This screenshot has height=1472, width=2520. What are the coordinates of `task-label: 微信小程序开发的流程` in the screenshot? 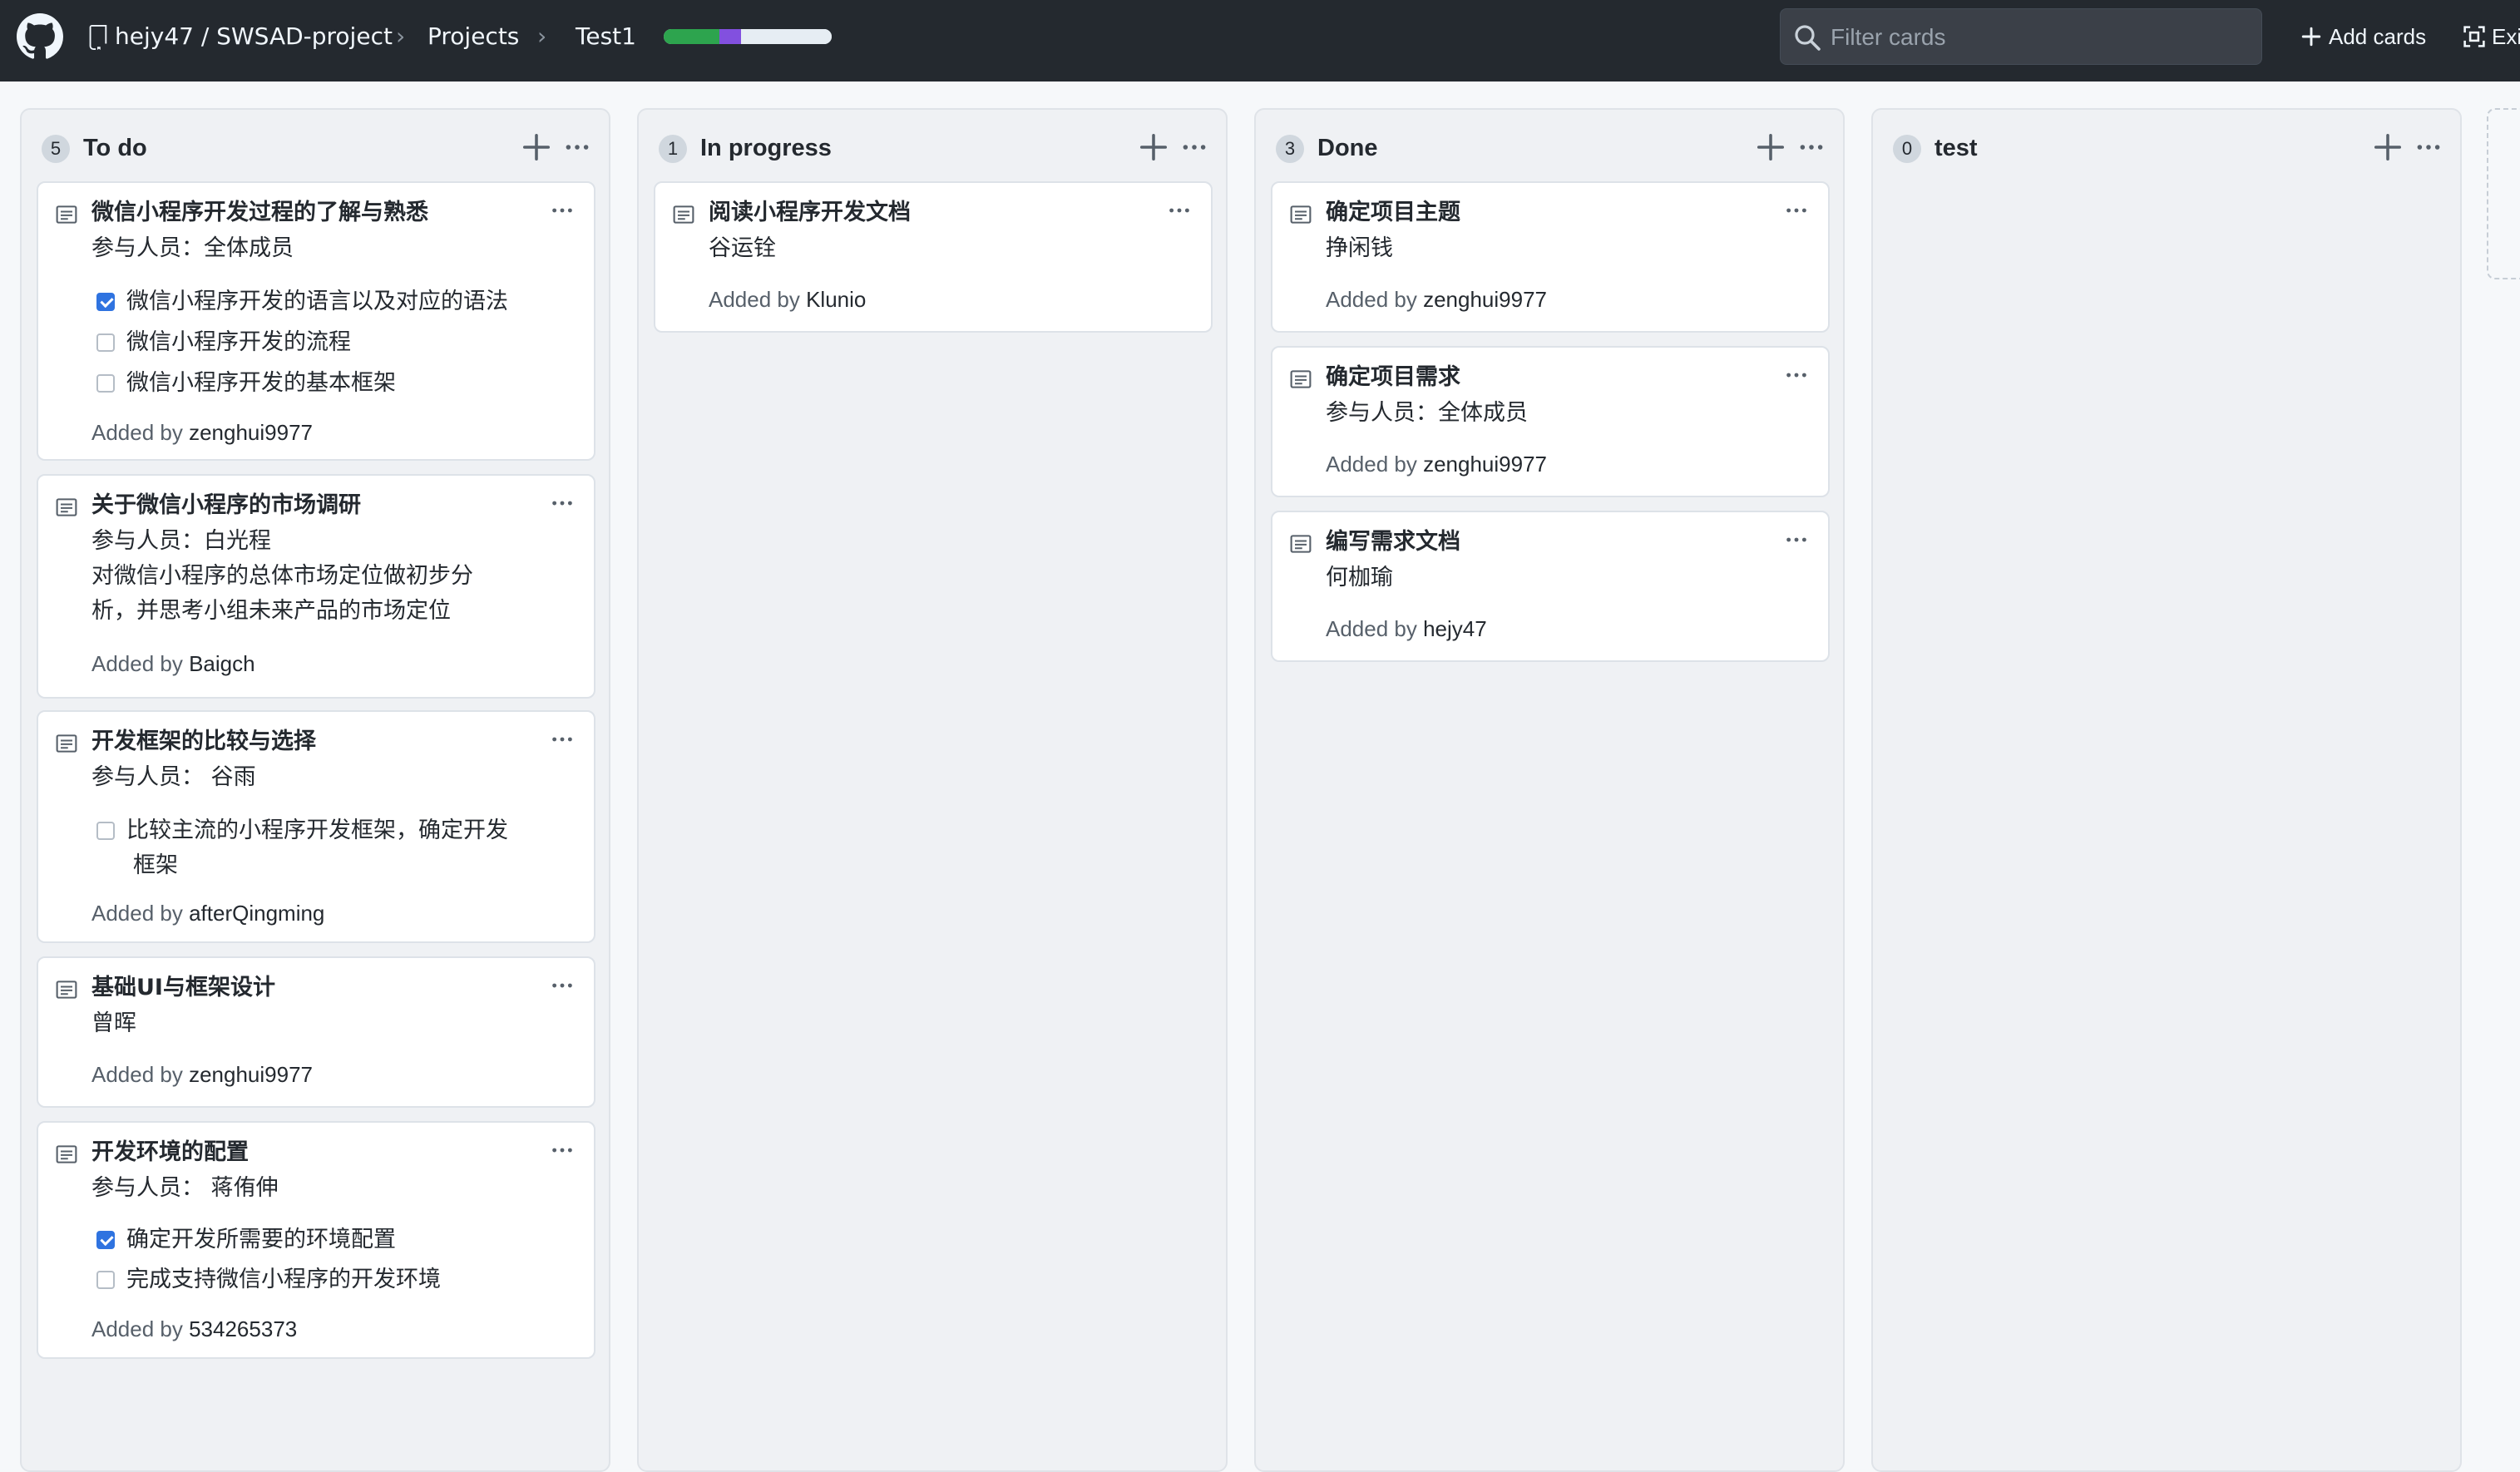 It's located at (238, 342).